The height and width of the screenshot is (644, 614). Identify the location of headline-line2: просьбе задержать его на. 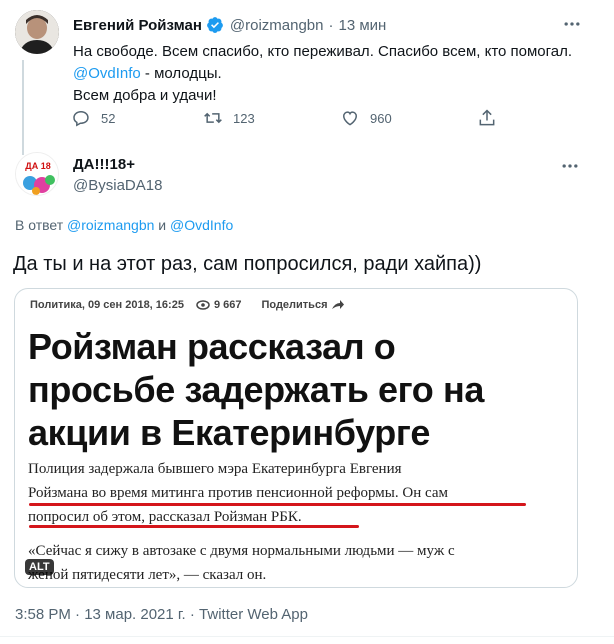
(256, 389).